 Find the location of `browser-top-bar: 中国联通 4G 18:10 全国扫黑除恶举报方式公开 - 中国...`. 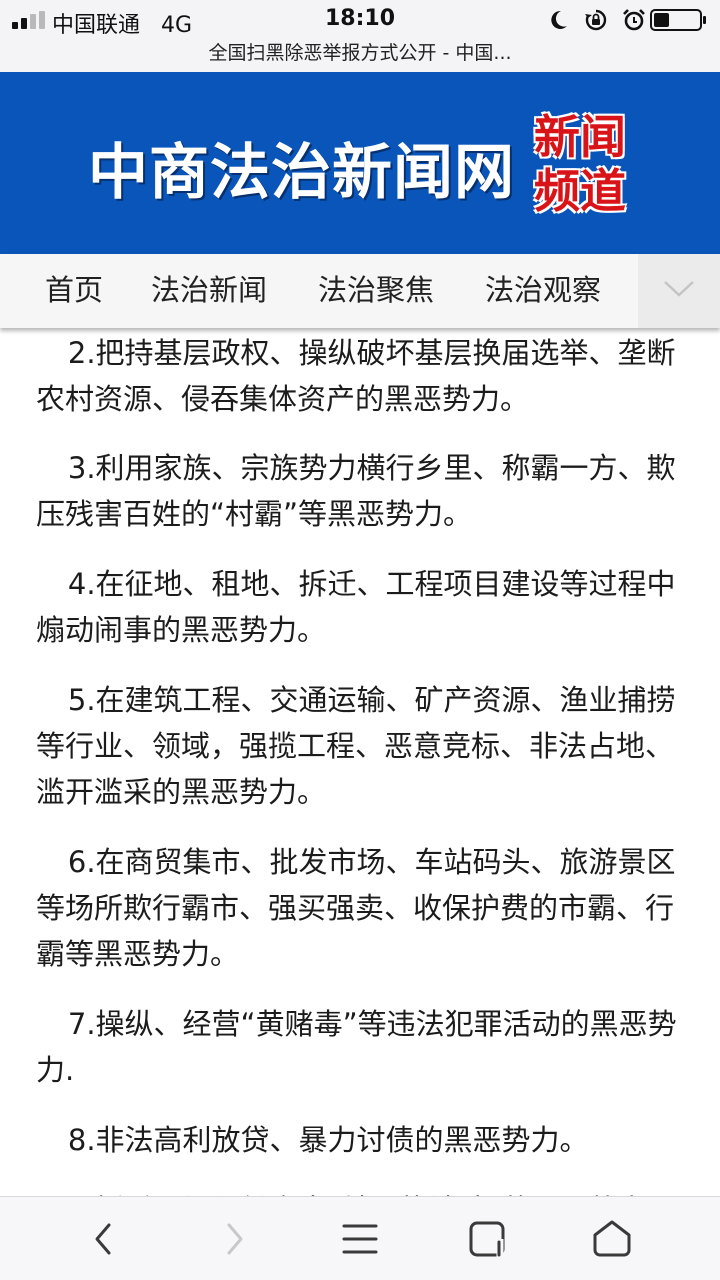

browser-top-bar: 中国联通 4G 18:10 全国扫黑除恶举报方式公开 - 中国... is located at coordinates (360, 36).